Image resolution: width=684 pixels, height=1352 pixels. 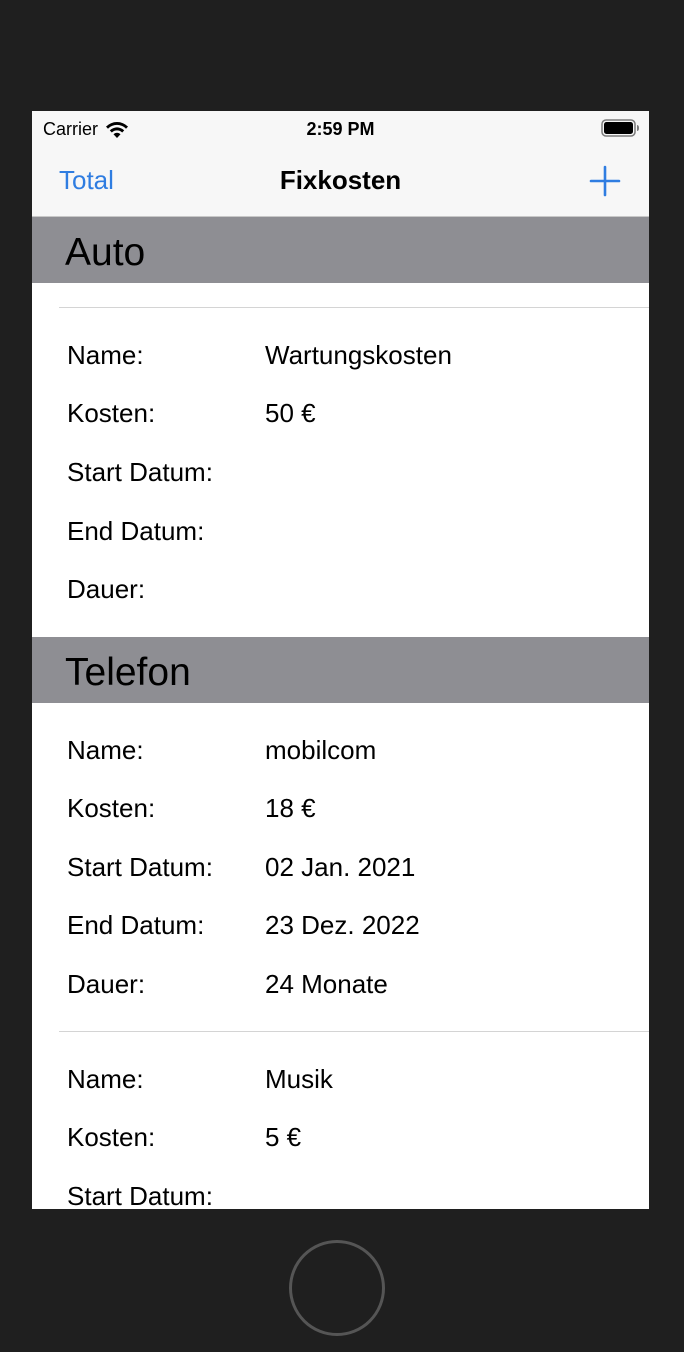 I want to click on item-cost-row: Kosten: 5 €, so click(x=340, y=1142).